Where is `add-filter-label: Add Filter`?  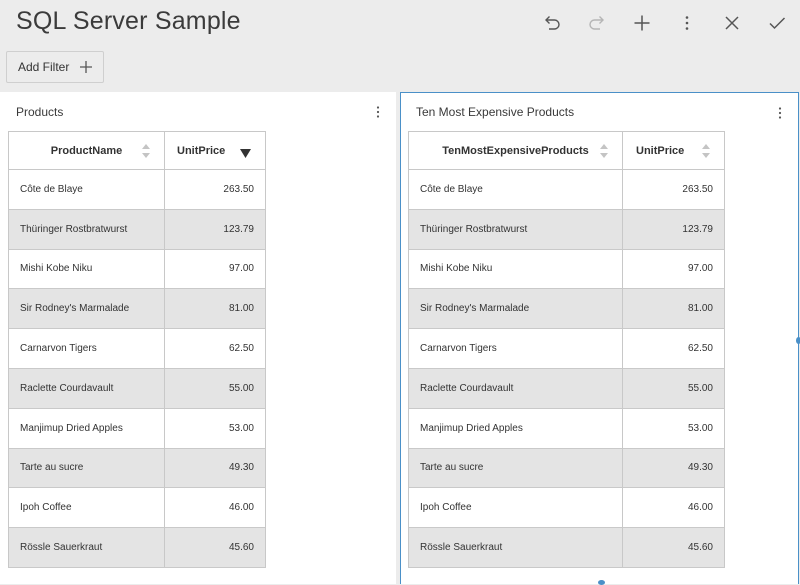 add-filter-label: Add Filter is located at coordinates (44, 67).